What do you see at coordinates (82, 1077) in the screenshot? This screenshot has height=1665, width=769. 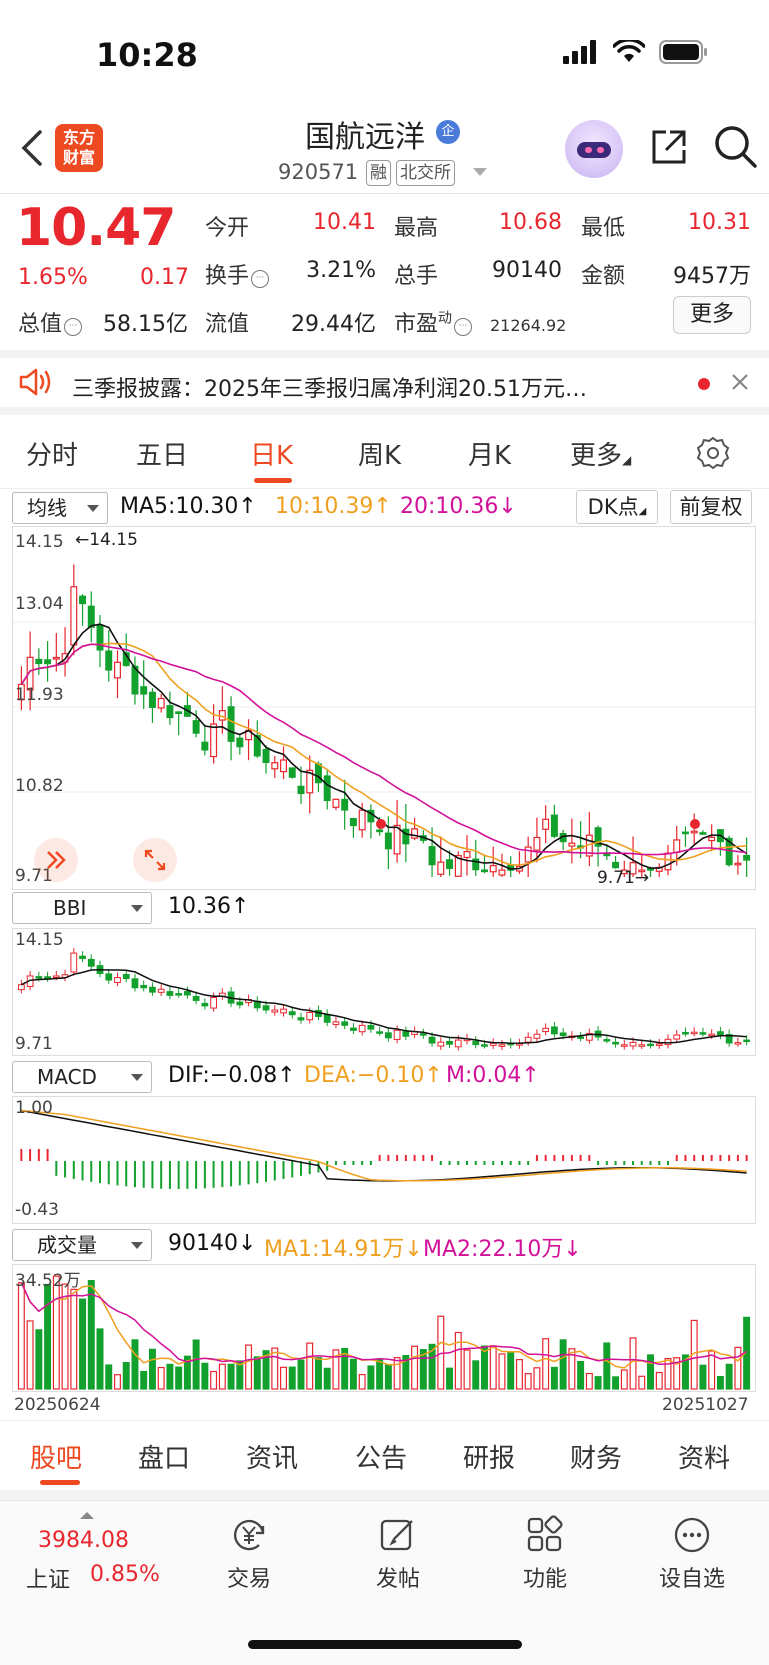 I see `indicator-select-macd: MACD` at bounding box center [82, 1077].